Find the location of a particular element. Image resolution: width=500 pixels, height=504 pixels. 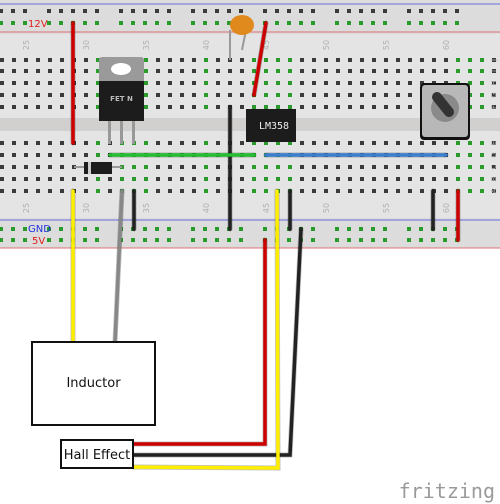

hall-effect-module: Hall Effect is located at coordinates (97, 454).